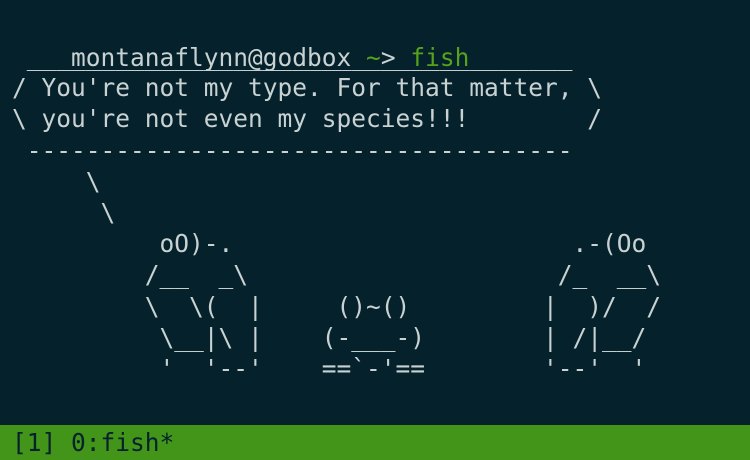  I want to click on tmux-status-bar: [1] 0:fish*, so click(375, 442).